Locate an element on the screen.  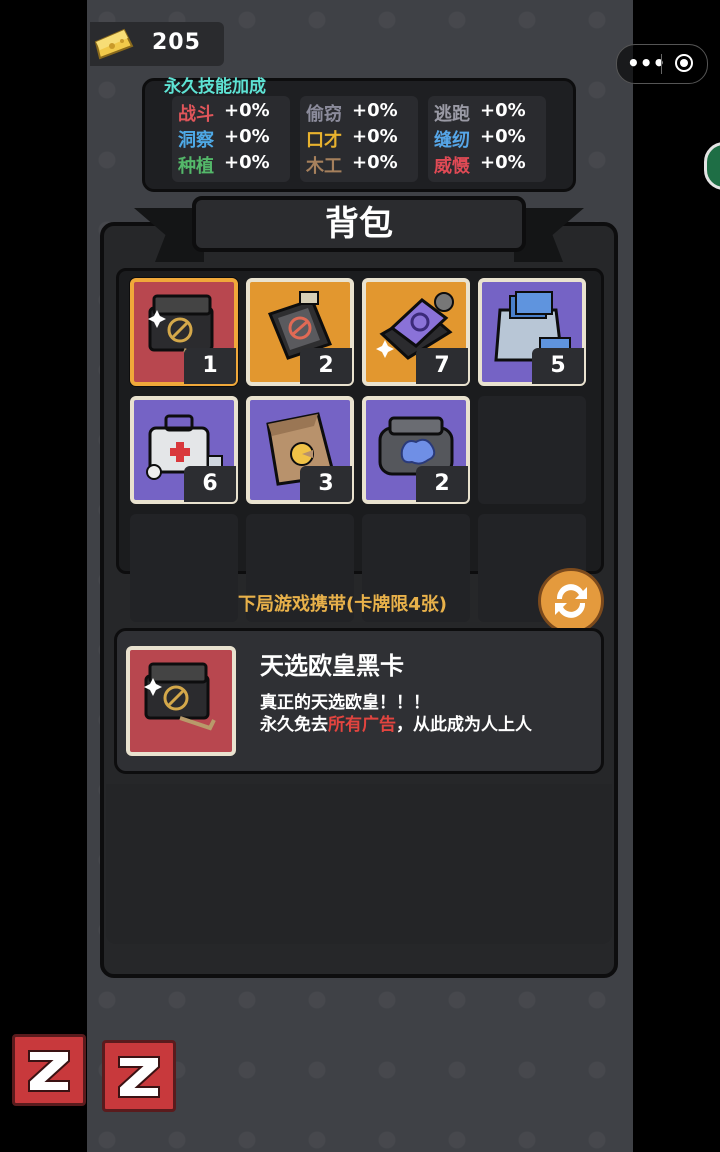
skill-row: 战斗 +0% is located at coordinates (232, 112).